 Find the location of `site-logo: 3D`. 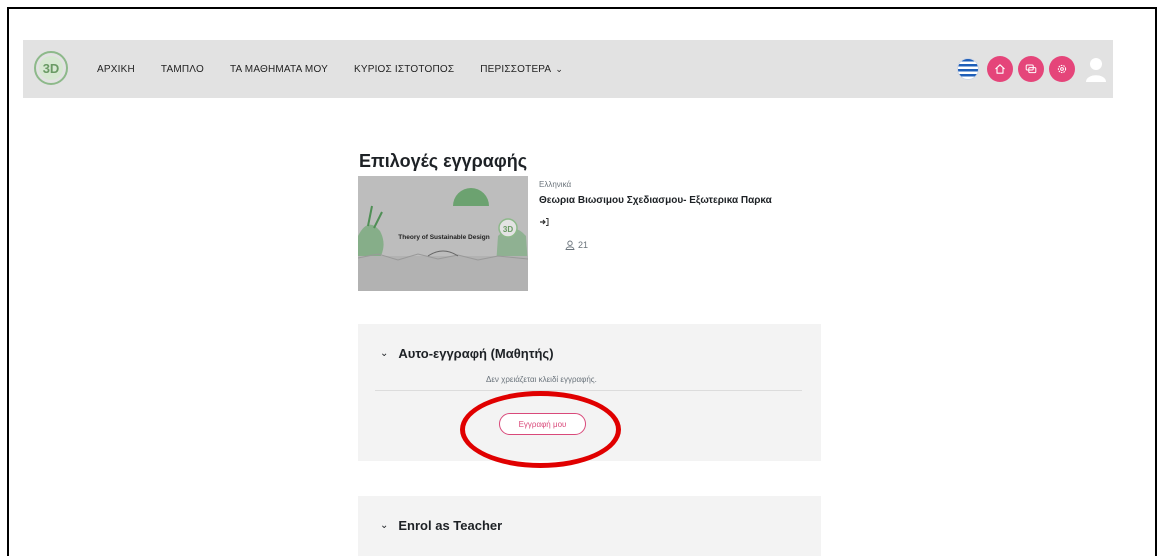

site-logo: 3D is located at coordinates (51, 68).